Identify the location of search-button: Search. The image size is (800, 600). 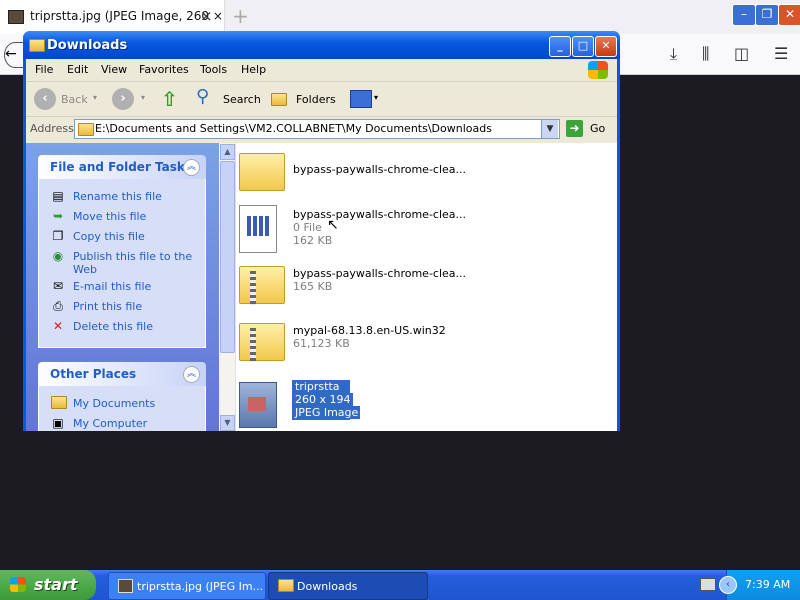
(242, 99).